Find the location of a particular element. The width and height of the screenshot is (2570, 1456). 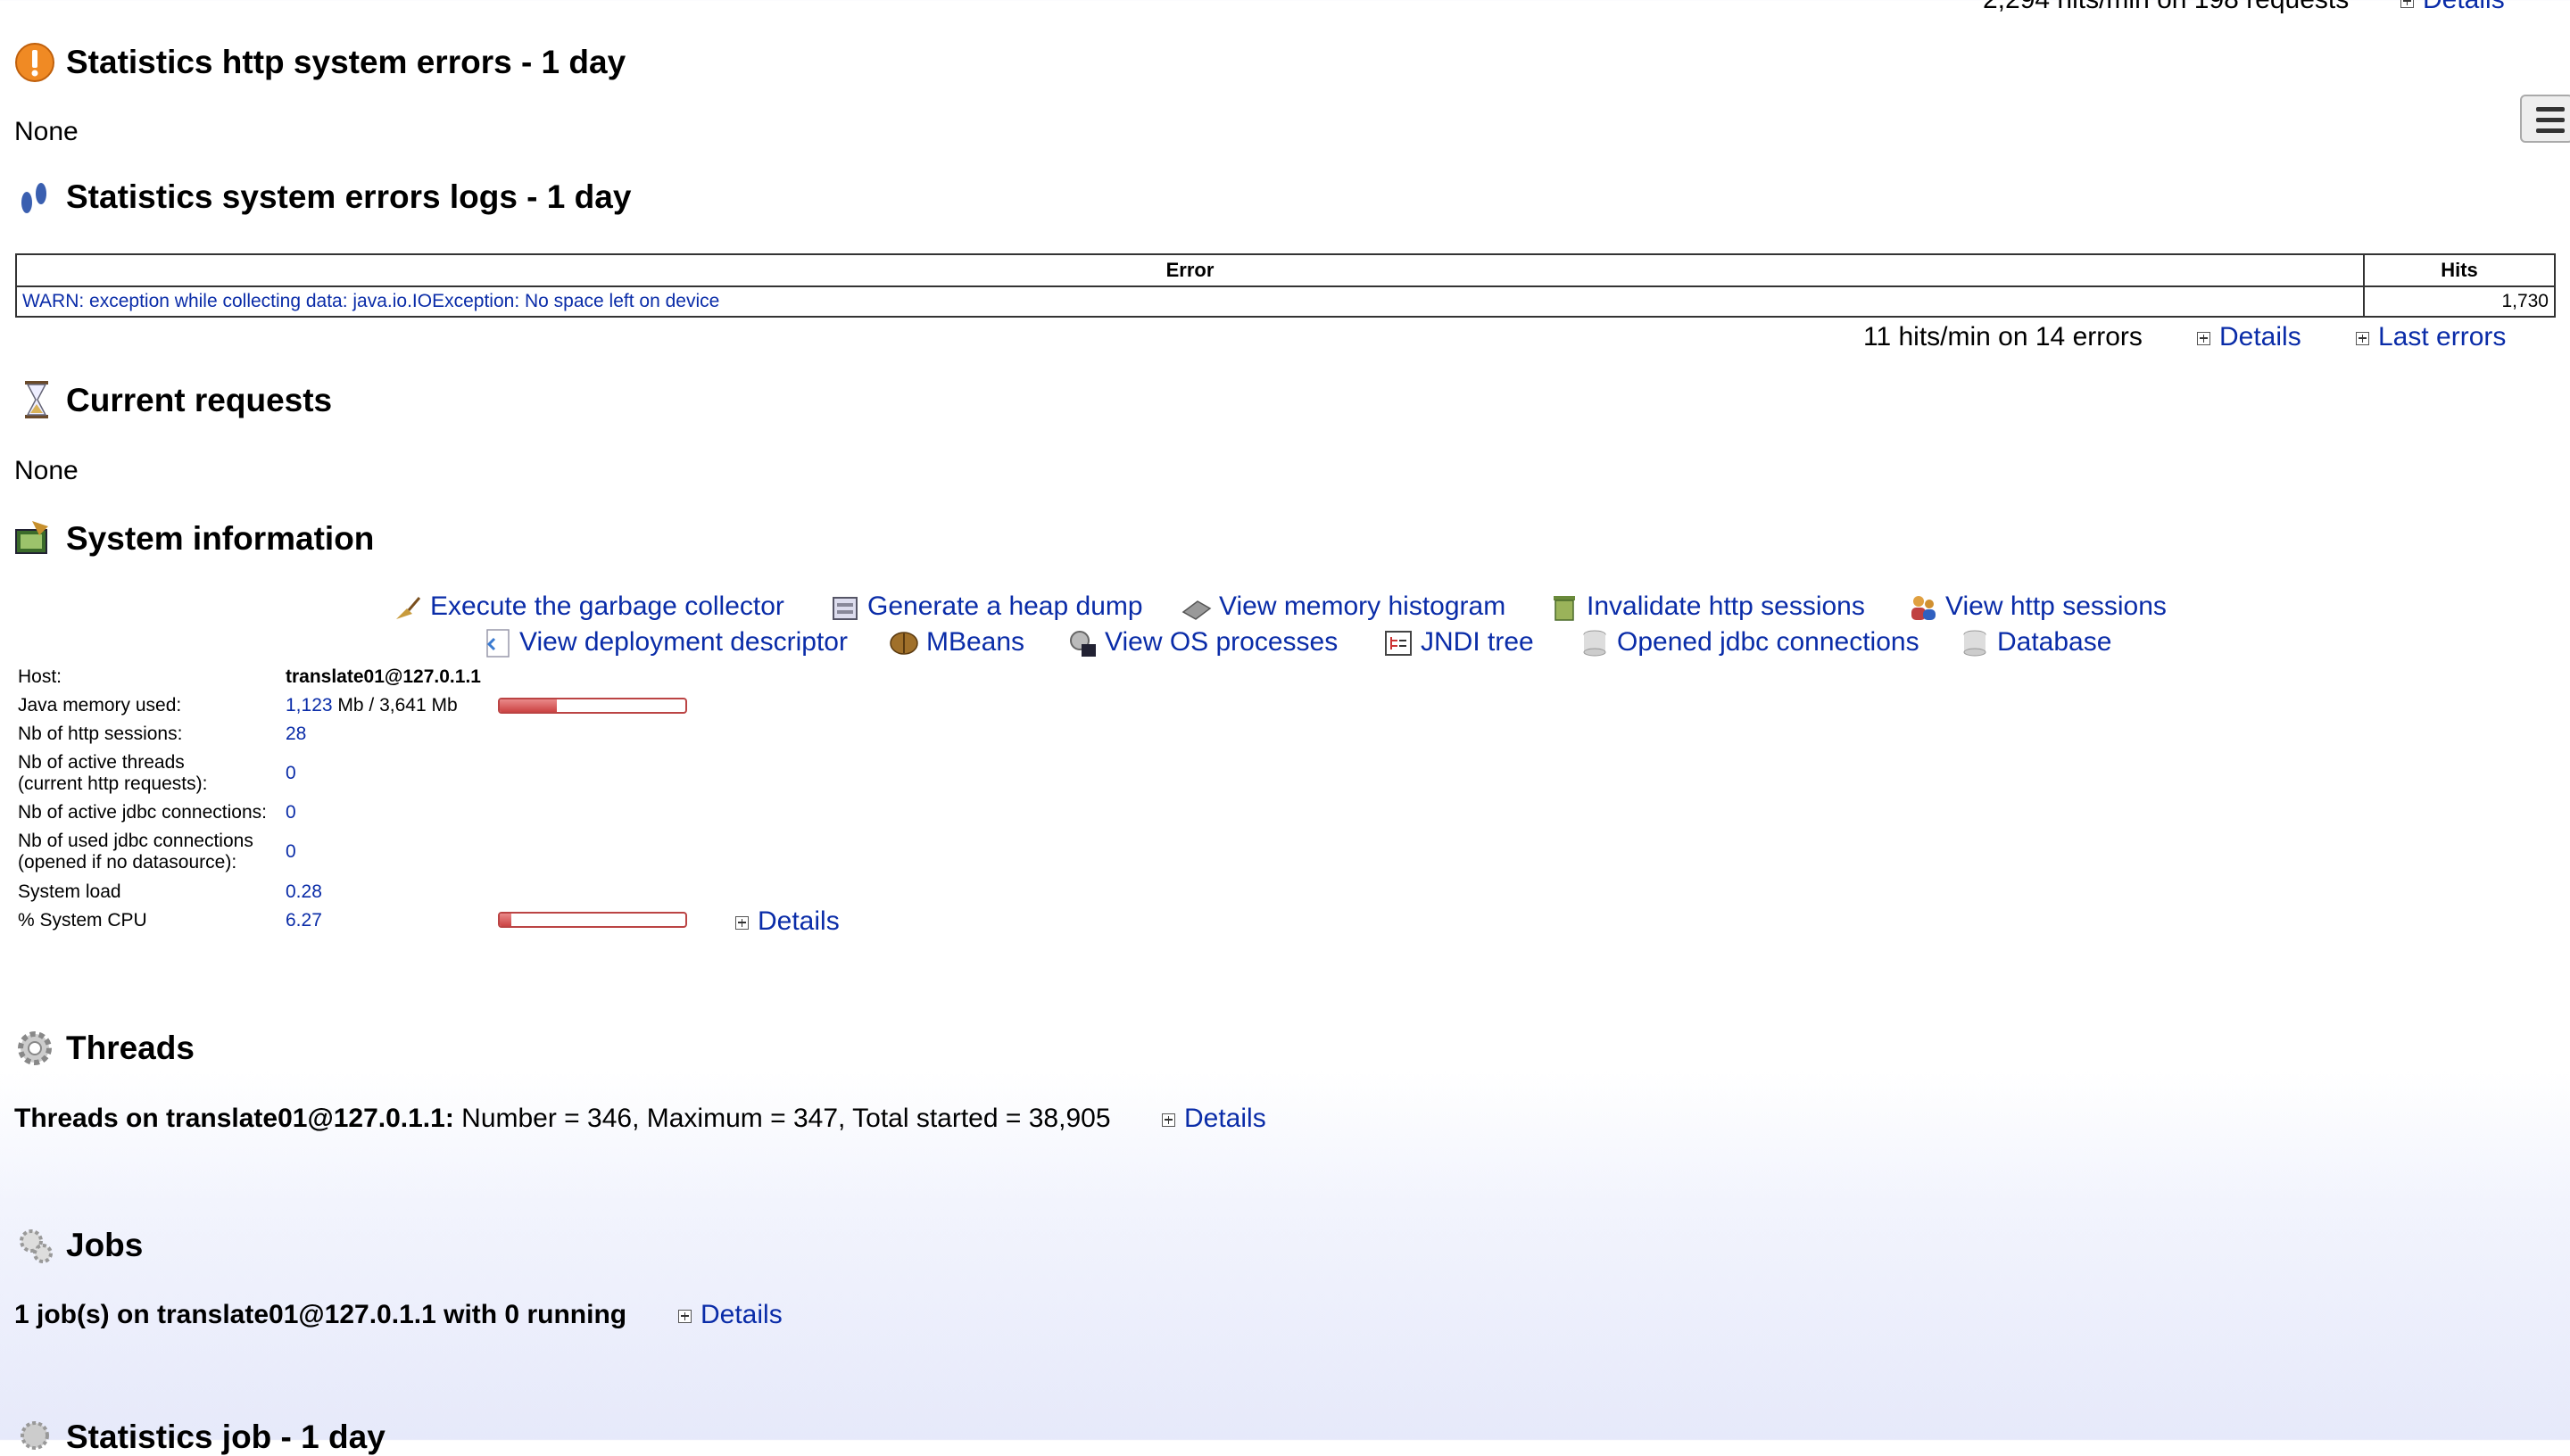

jndi-tree-action: JNDI tree is located at coordinates (1458, 642).